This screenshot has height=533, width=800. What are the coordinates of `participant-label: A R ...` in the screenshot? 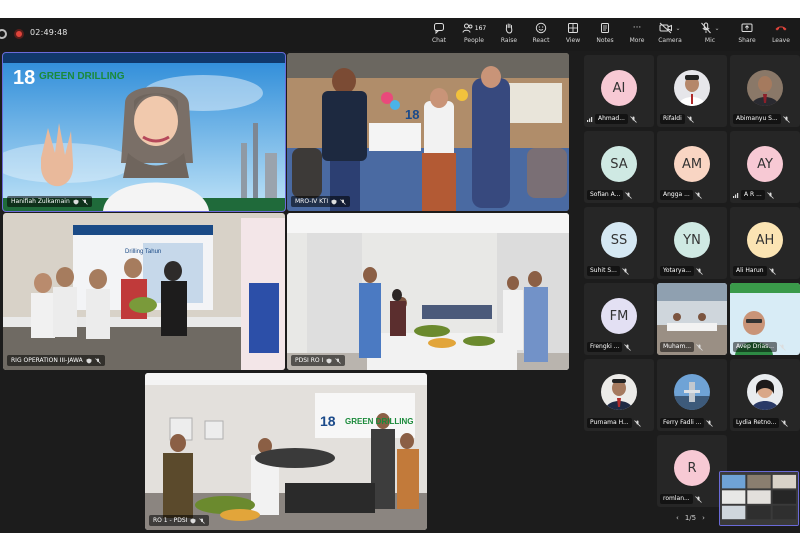 It's located at (765, 195).